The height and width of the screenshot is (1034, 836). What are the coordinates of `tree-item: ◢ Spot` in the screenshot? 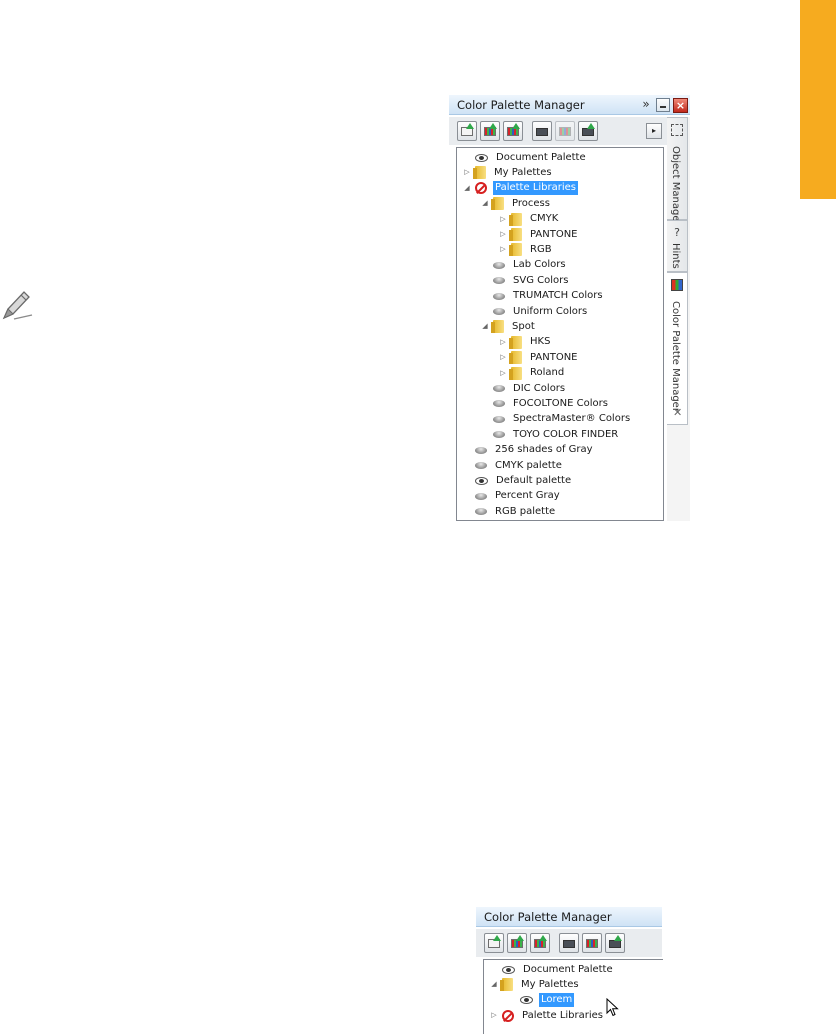 It's located at (509, 326).